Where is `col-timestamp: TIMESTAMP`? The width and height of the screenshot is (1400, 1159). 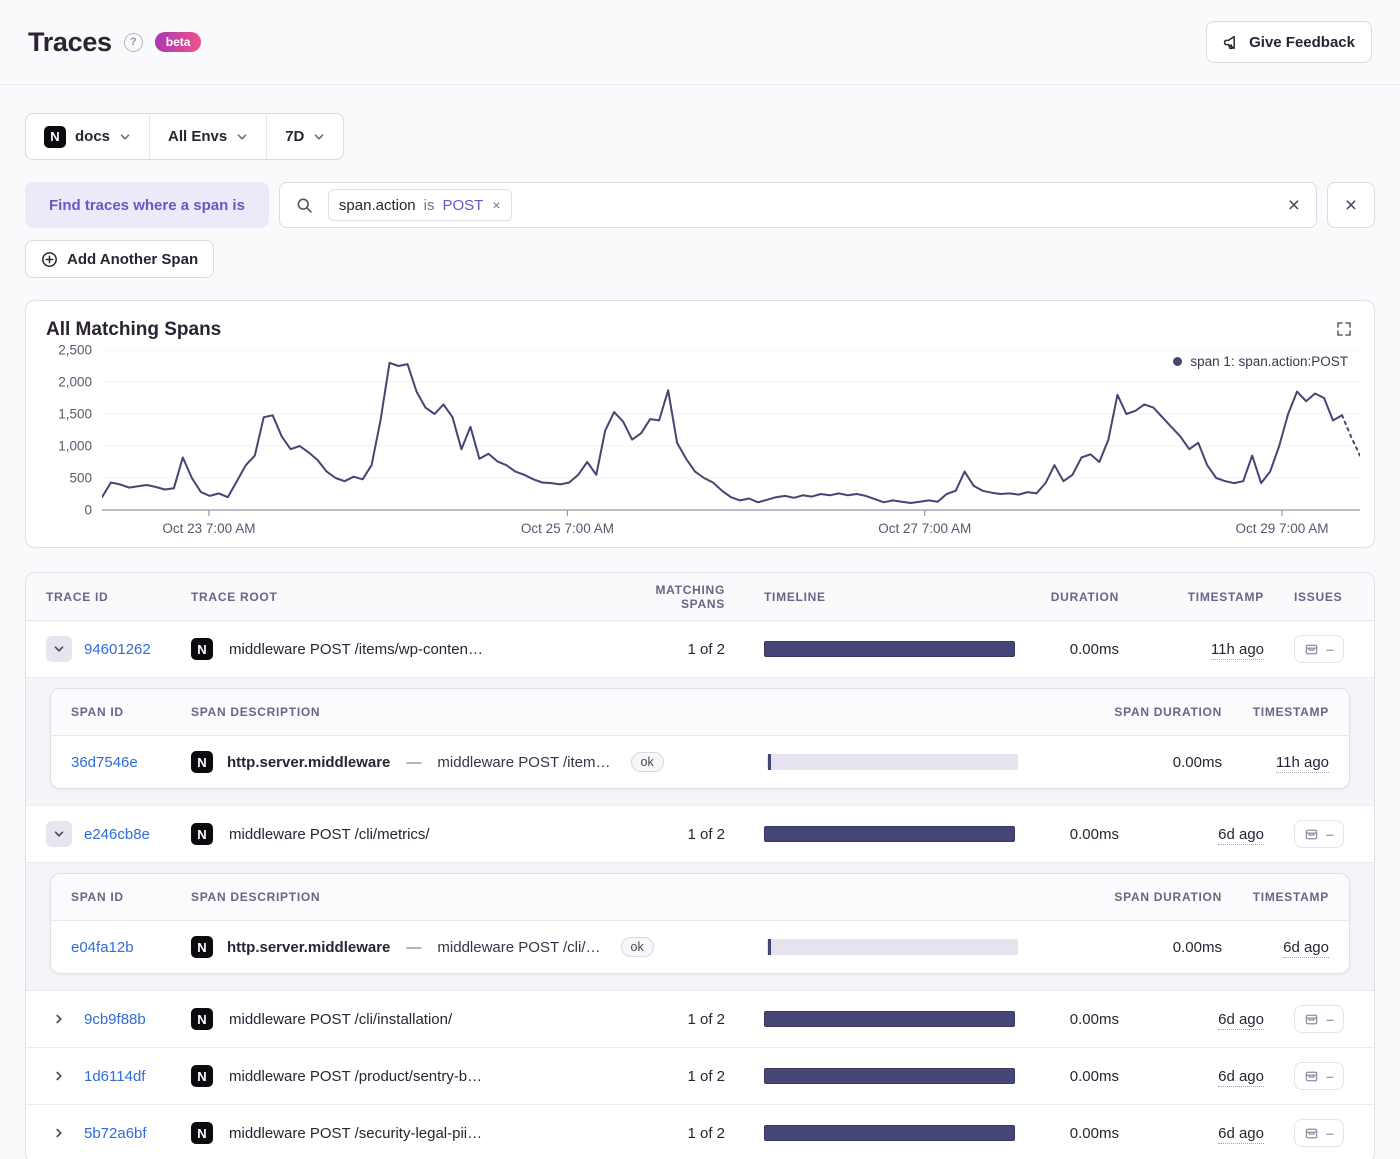
col-timestamp: TIMESTAMP is located at coordinates (1225, 596).